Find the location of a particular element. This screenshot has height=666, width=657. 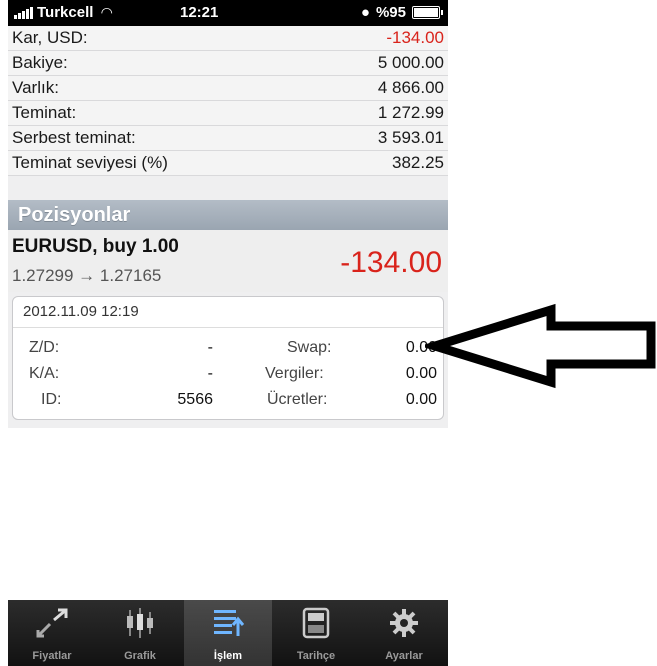

summary-row: Teminat seviyesi (%) 382.25 is located at coordinates (228, 163).